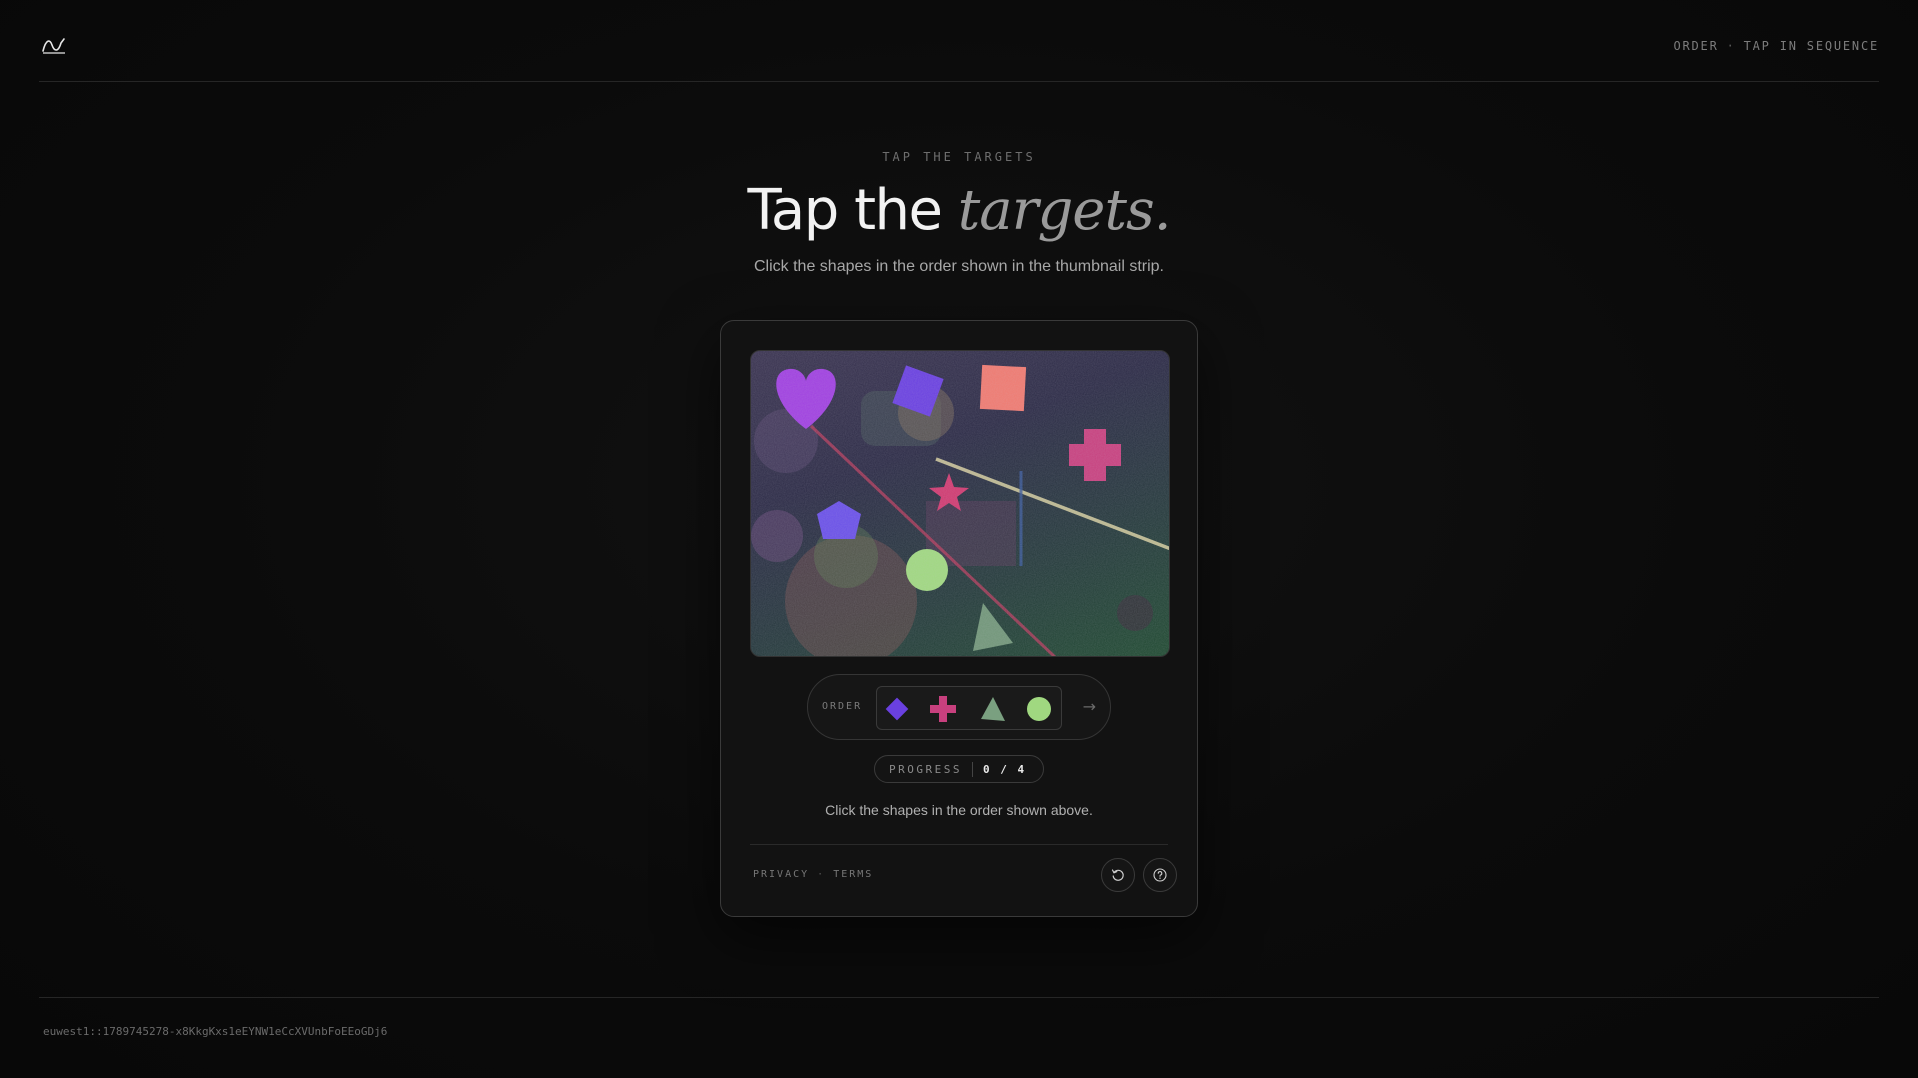 The image size is (1918, 1078). I want to click on circle-icon, so click(1039, 709).